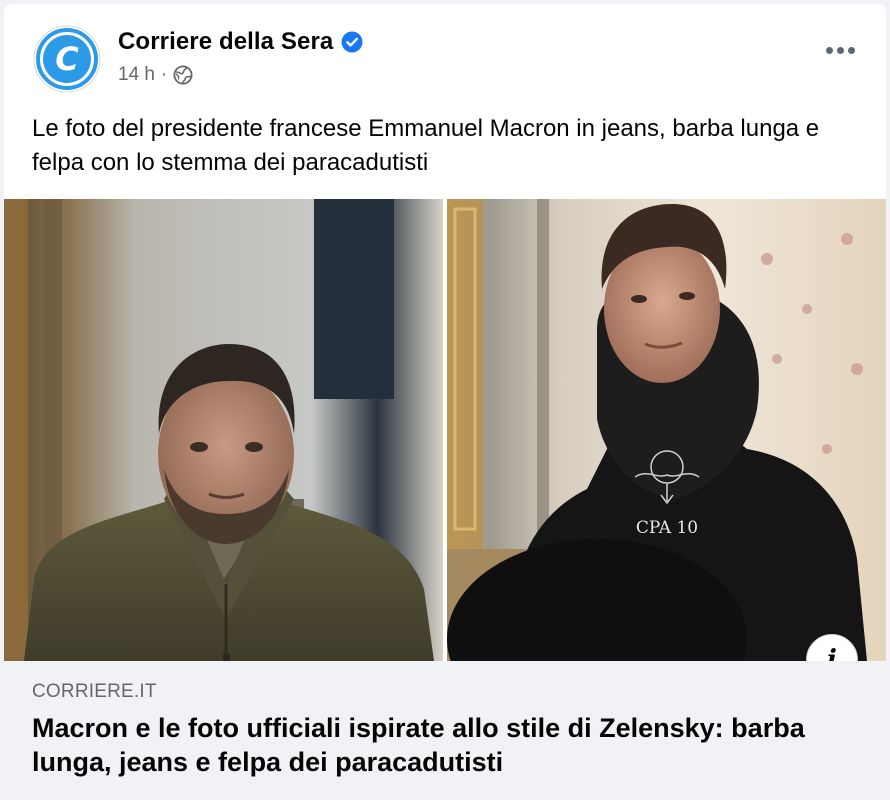  I want to click on corriere-logo-icon: C, so click(67, 59).